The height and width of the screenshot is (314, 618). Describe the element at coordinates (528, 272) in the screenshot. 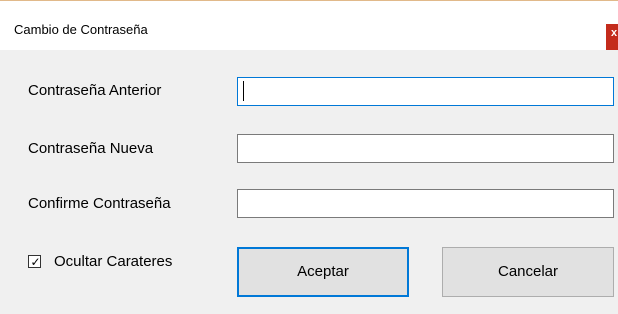

I see `cancel-button: Cancelar` at that location.